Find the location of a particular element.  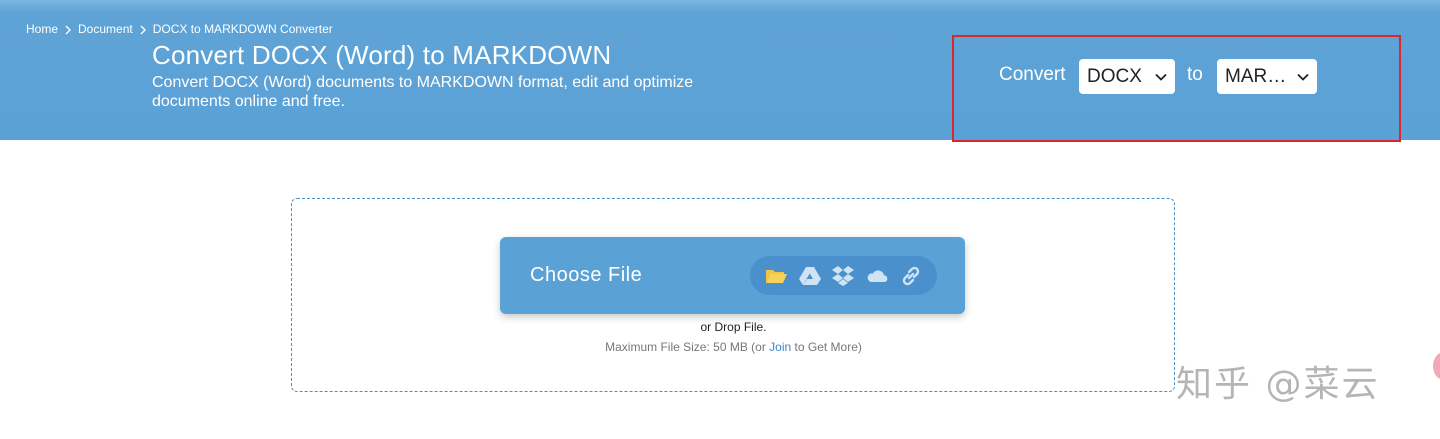

choose-file-label: Choose File is located at coordinates (586, 275).